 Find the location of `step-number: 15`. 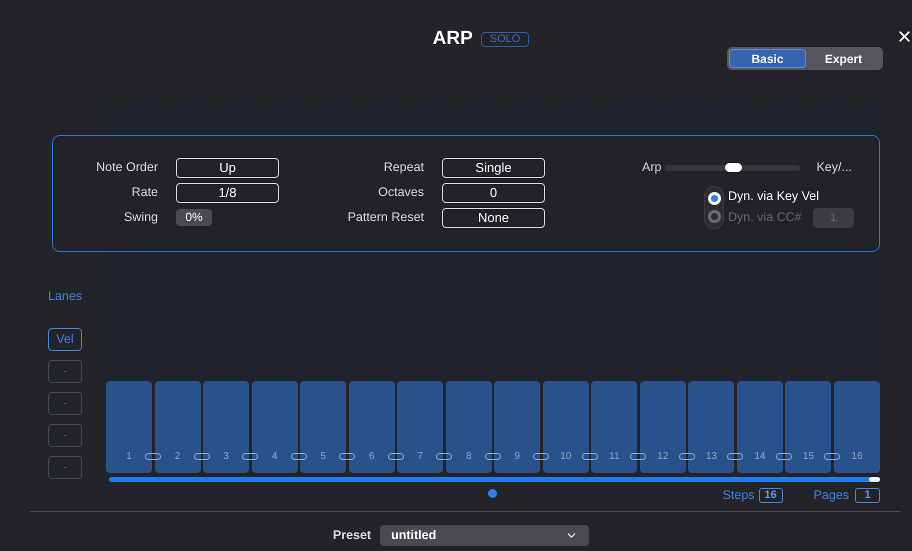

step-number: 15 is located at coordinates (808, 457).